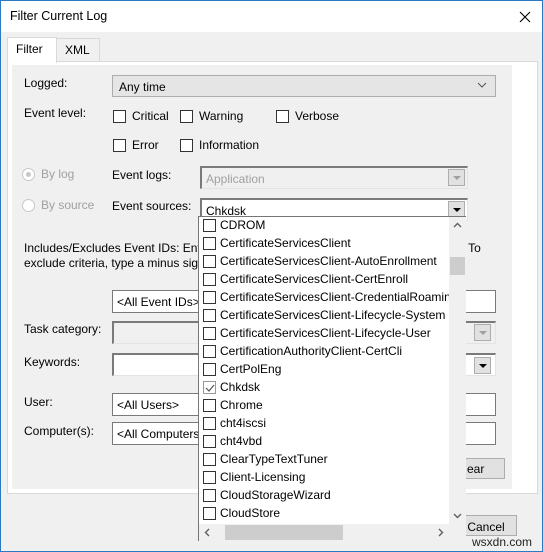  I want to click on scrollbar-corner, so click(457, 532).